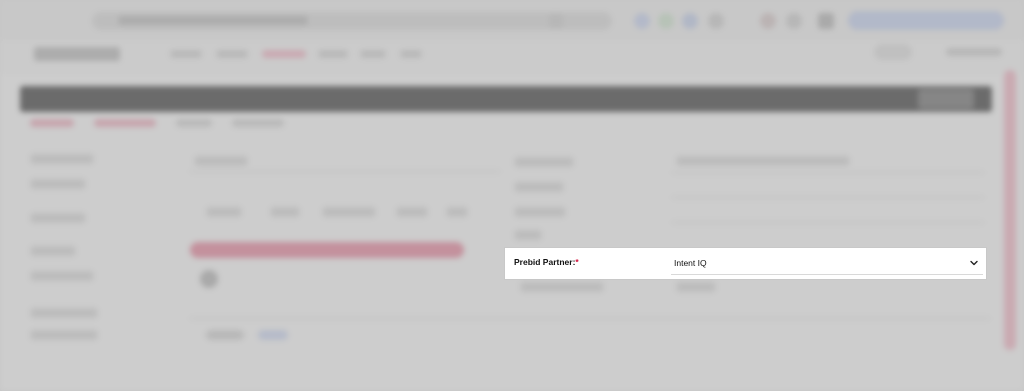 The image size is (1024, 391). Describe the element at coordinates (577, 262) in the screenshot. I see `required-marker: *` at that location.